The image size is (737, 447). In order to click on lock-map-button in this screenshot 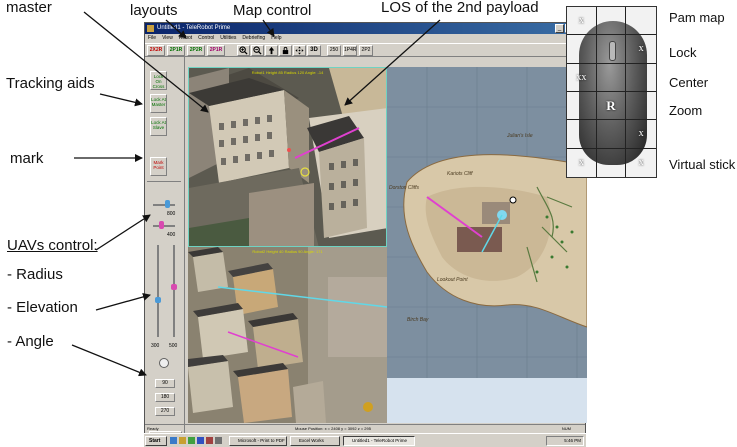, I will do `click(285, 50)`.